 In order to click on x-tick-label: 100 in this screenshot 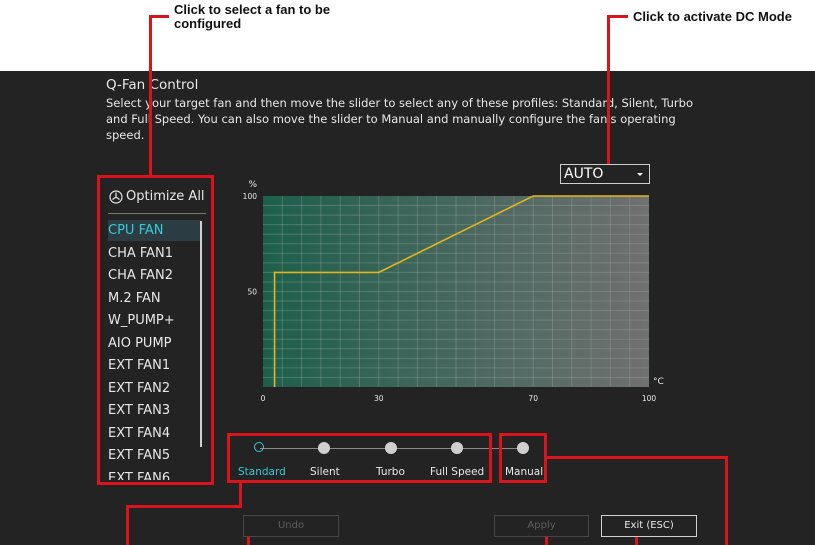, I will do `click(649, 398)`.